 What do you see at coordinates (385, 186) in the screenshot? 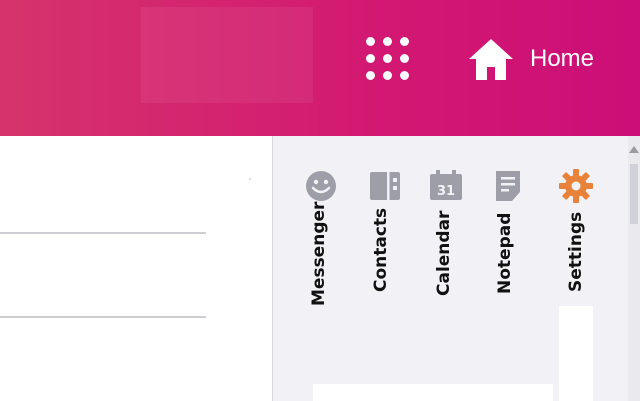
I see `contacts-book-icon` at bounding box center [385, 186].